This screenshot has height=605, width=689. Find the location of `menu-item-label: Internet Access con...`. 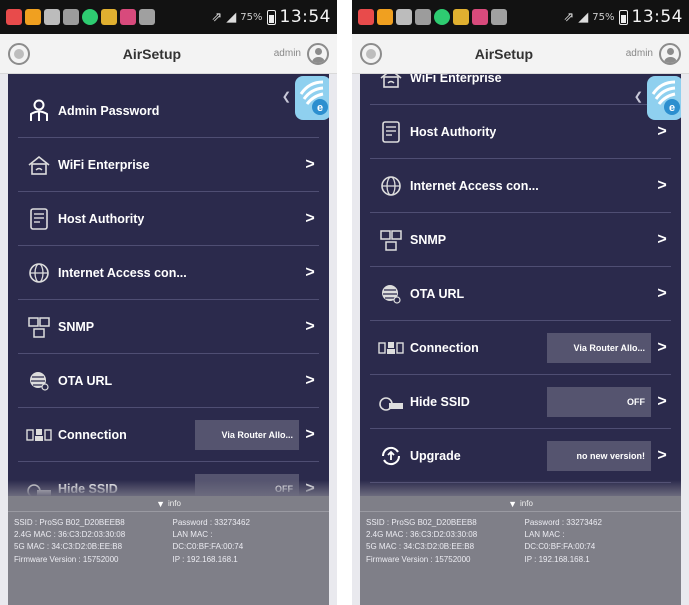

menu-item-label: Internet Access con... is located at coordinates (122, 272).